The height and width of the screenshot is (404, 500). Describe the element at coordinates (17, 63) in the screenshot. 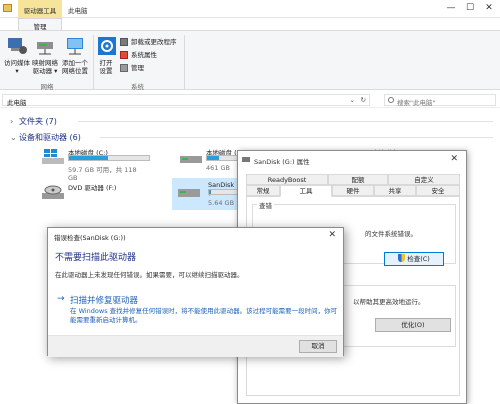

I see `access-media-label: 访问媒体` at that location.